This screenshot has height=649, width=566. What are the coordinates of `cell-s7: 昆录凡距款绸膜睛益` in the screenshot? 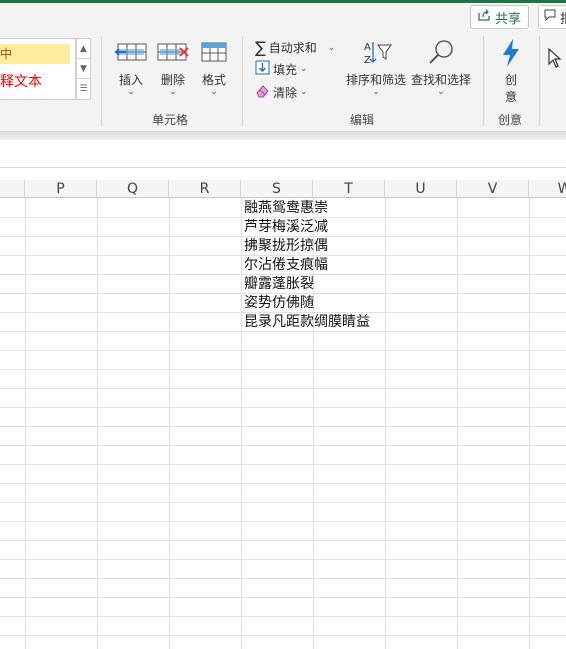 It's located at (307, 322).